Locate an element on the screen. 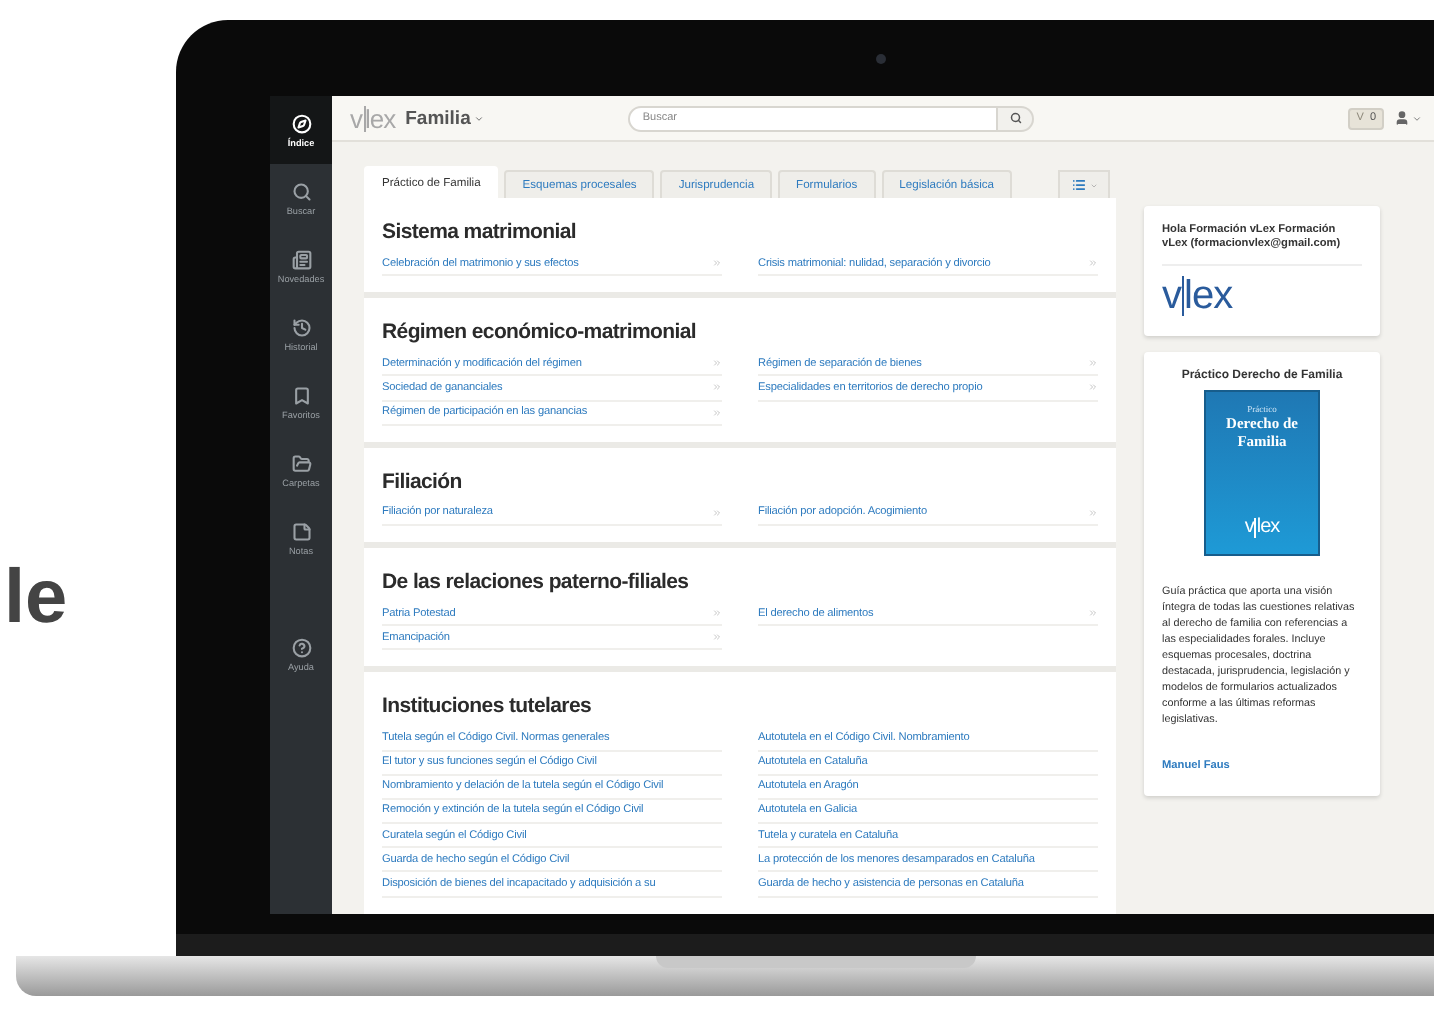 This screenshot has width=1434, height=1012. section-heading: Sistema matrimonial is located at coordinates (480, 232).